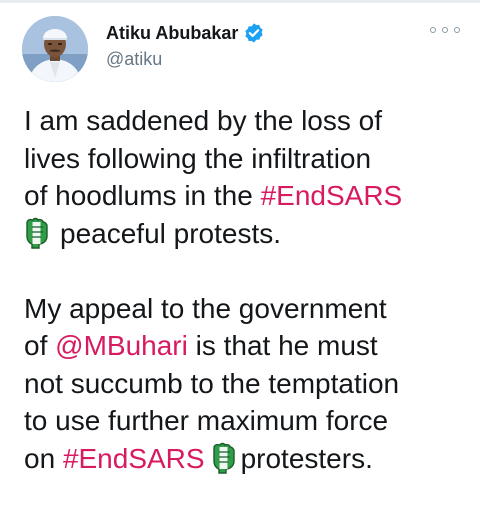 This screenshot has height=518, width=480. What do you see at coordinates (43, 458) in the screenshot?
I see `text-span: on` at bounding box center [43, 458].